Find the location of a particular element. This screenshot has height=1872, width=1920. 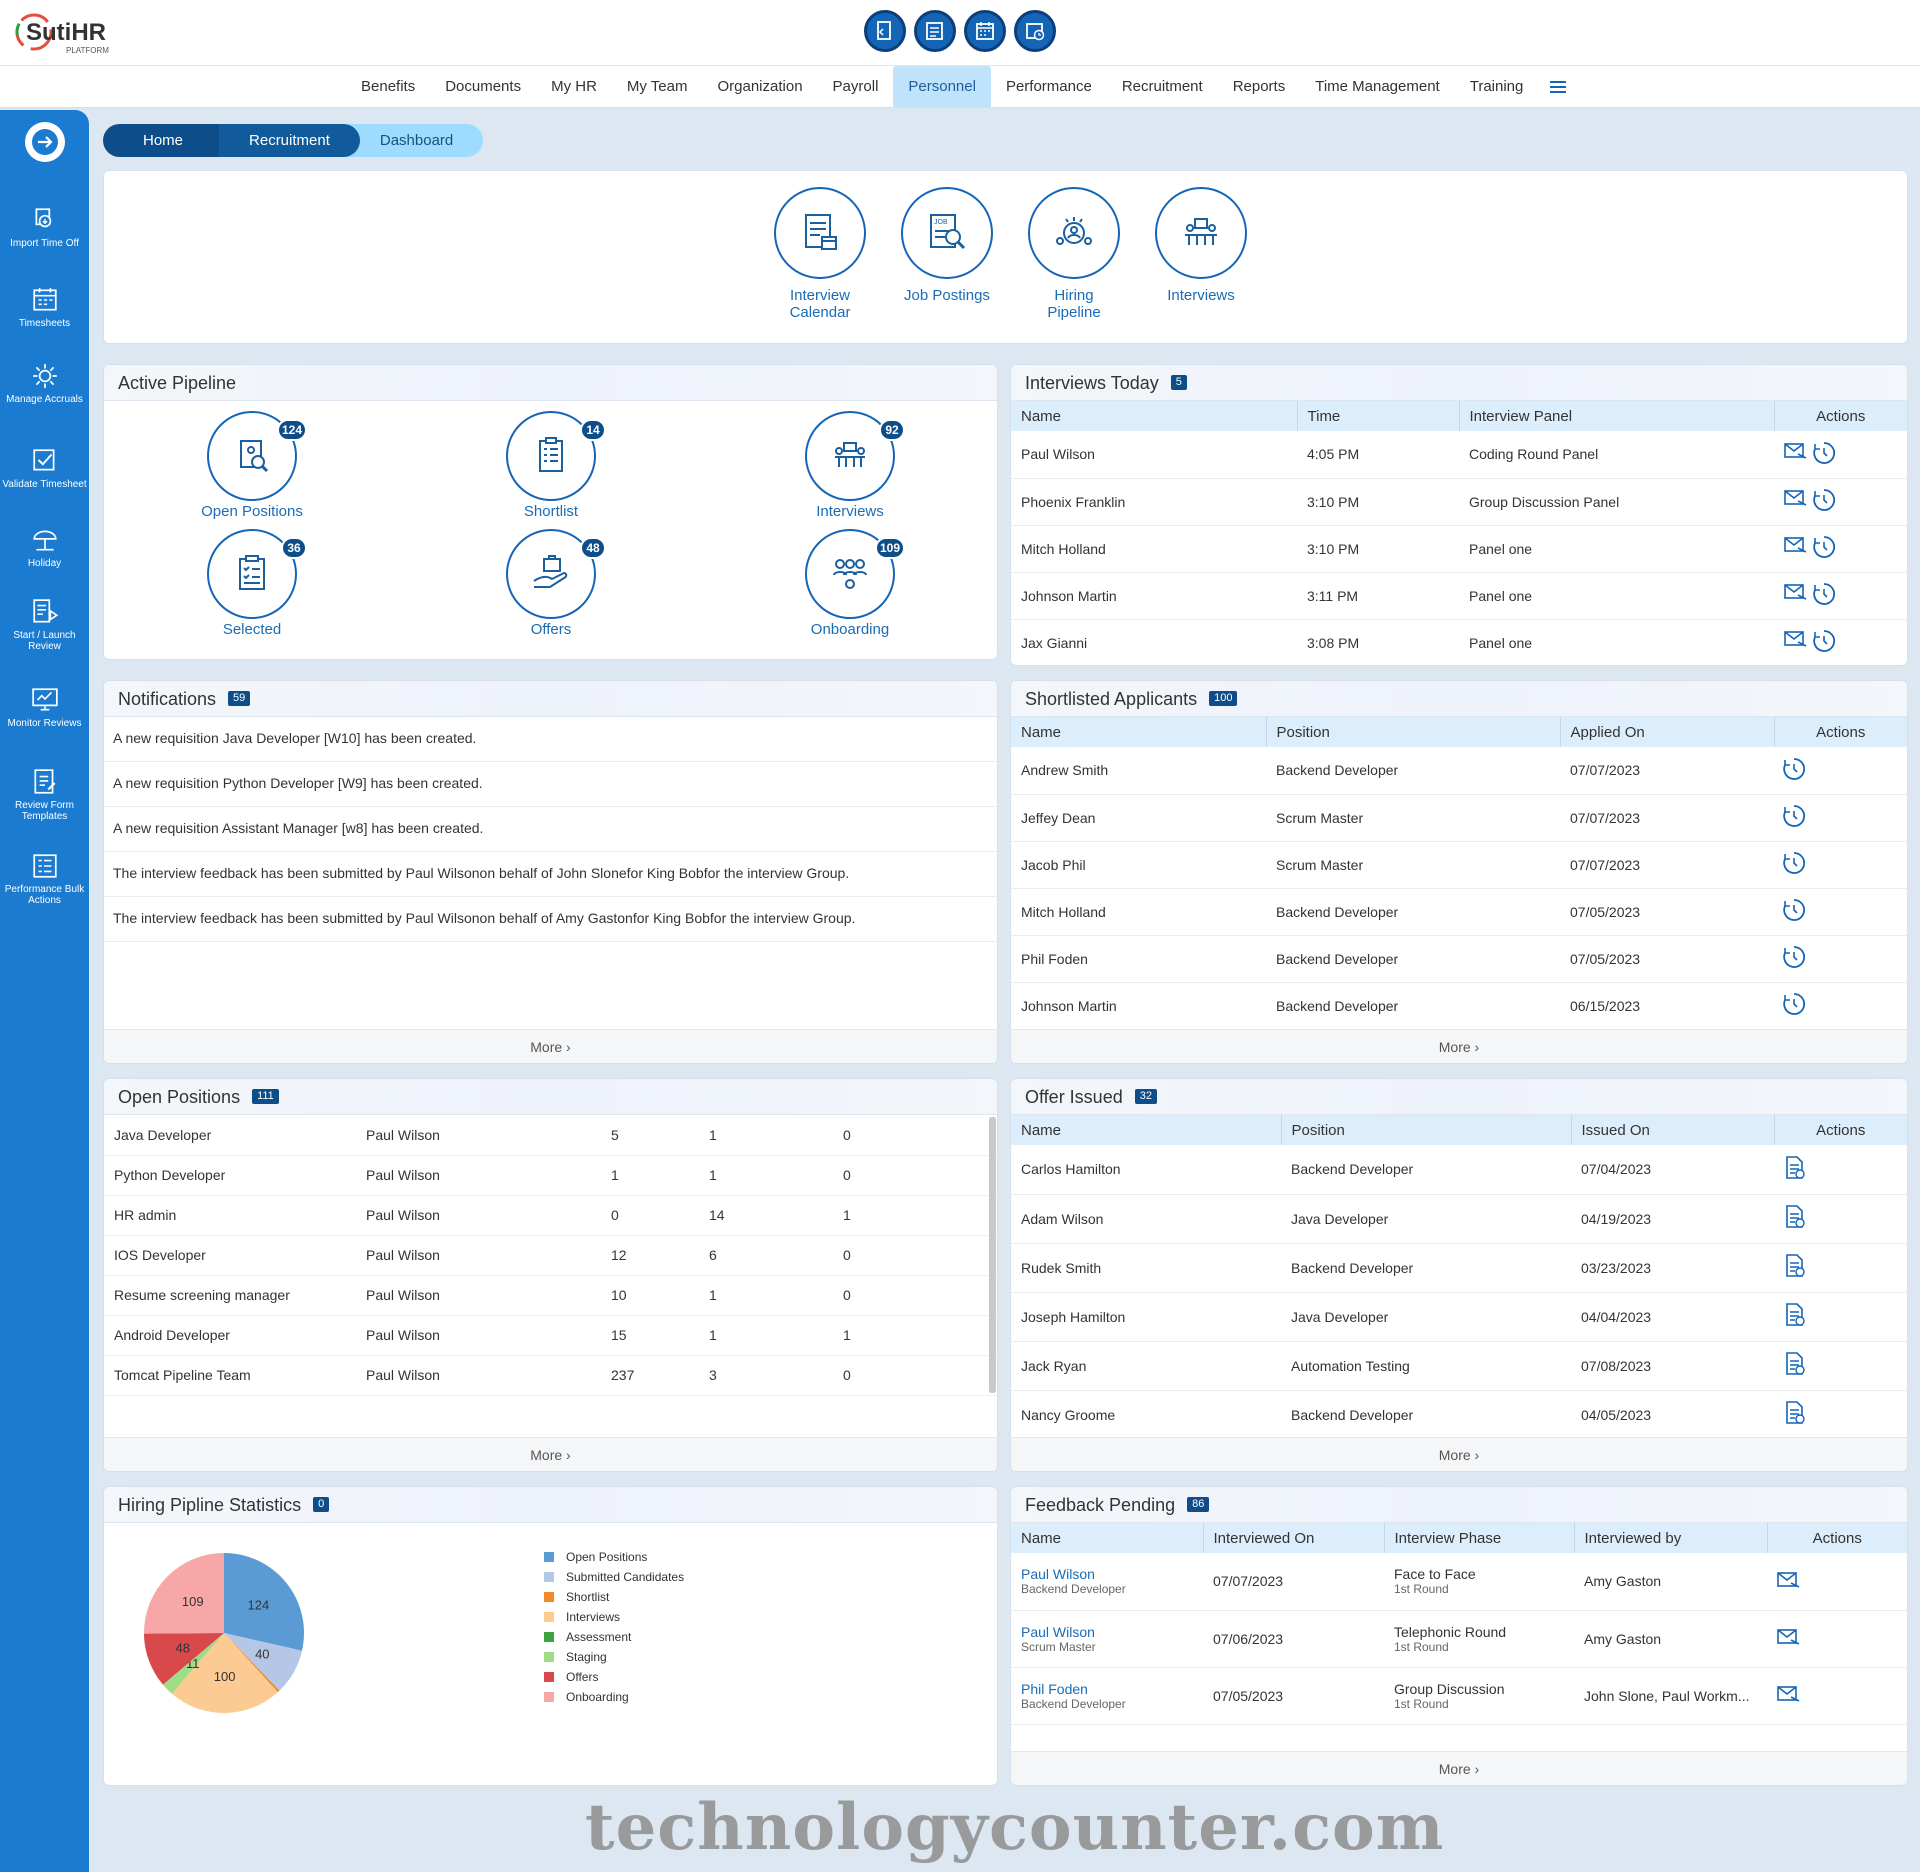

nav-item-performance: Performance is located at coordinates (1049, 87).